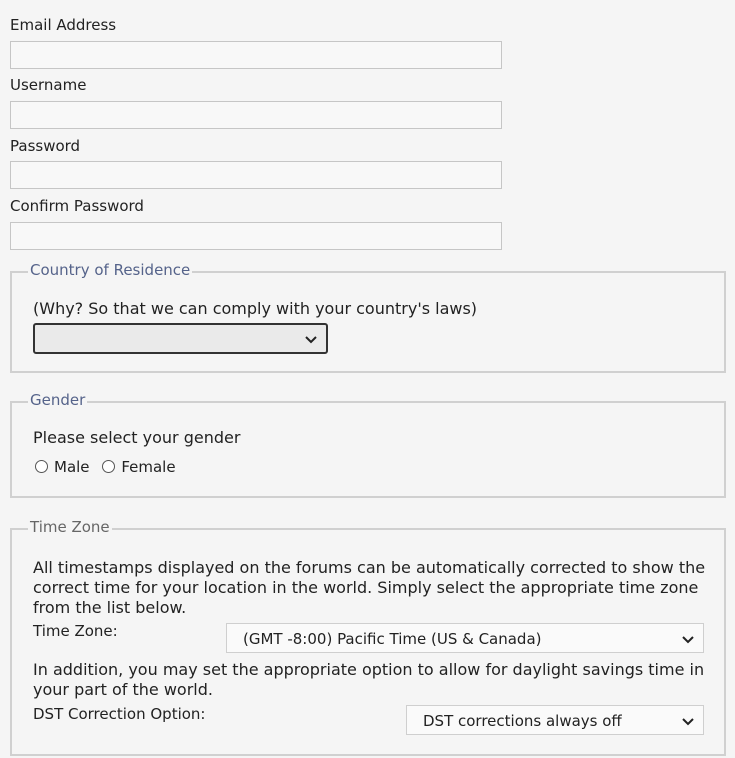  I want to click on confirm-password-label: Confirm Password, so click(77, 206).